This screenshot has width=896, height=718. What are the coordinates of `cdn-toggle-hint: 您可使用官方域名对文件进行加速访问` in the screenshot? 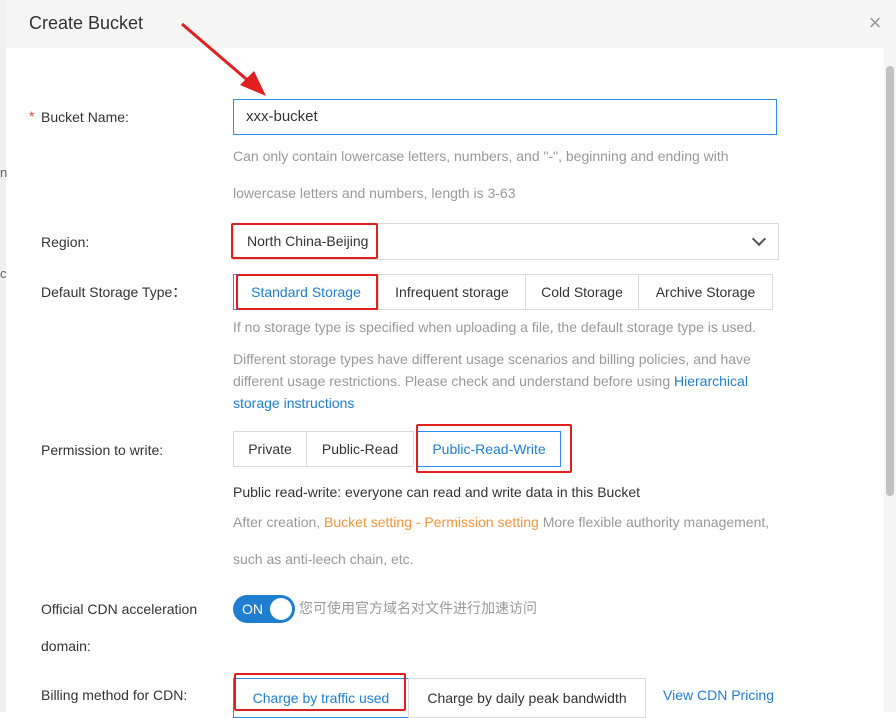 It's located at (418, 608).